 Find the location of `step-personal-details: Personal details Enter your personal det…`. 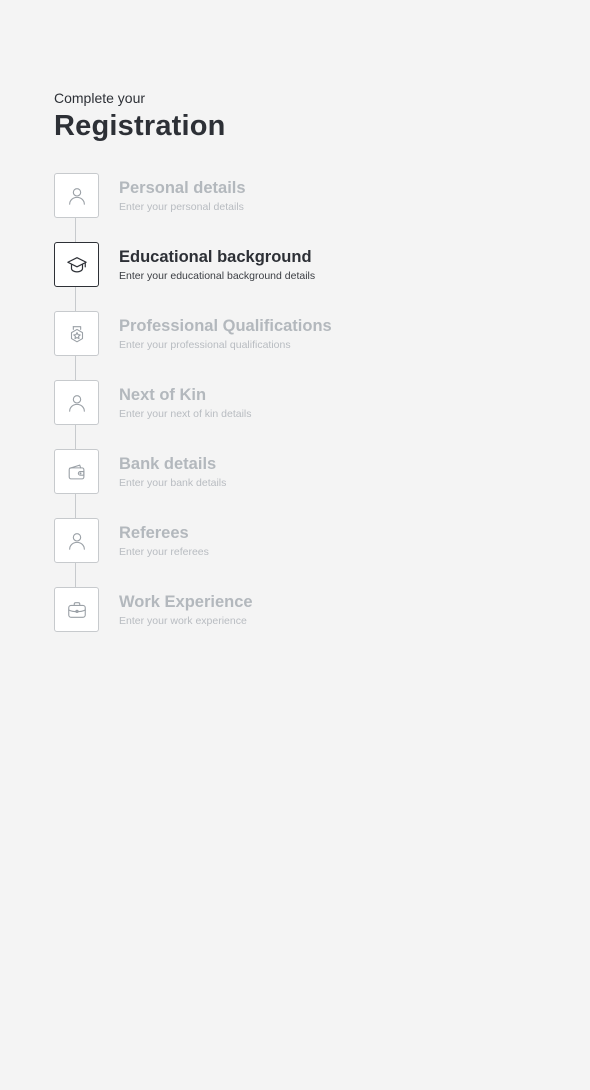

step-personal-details: Personal details Enter your personal det… is located at coordinates (294, 207).